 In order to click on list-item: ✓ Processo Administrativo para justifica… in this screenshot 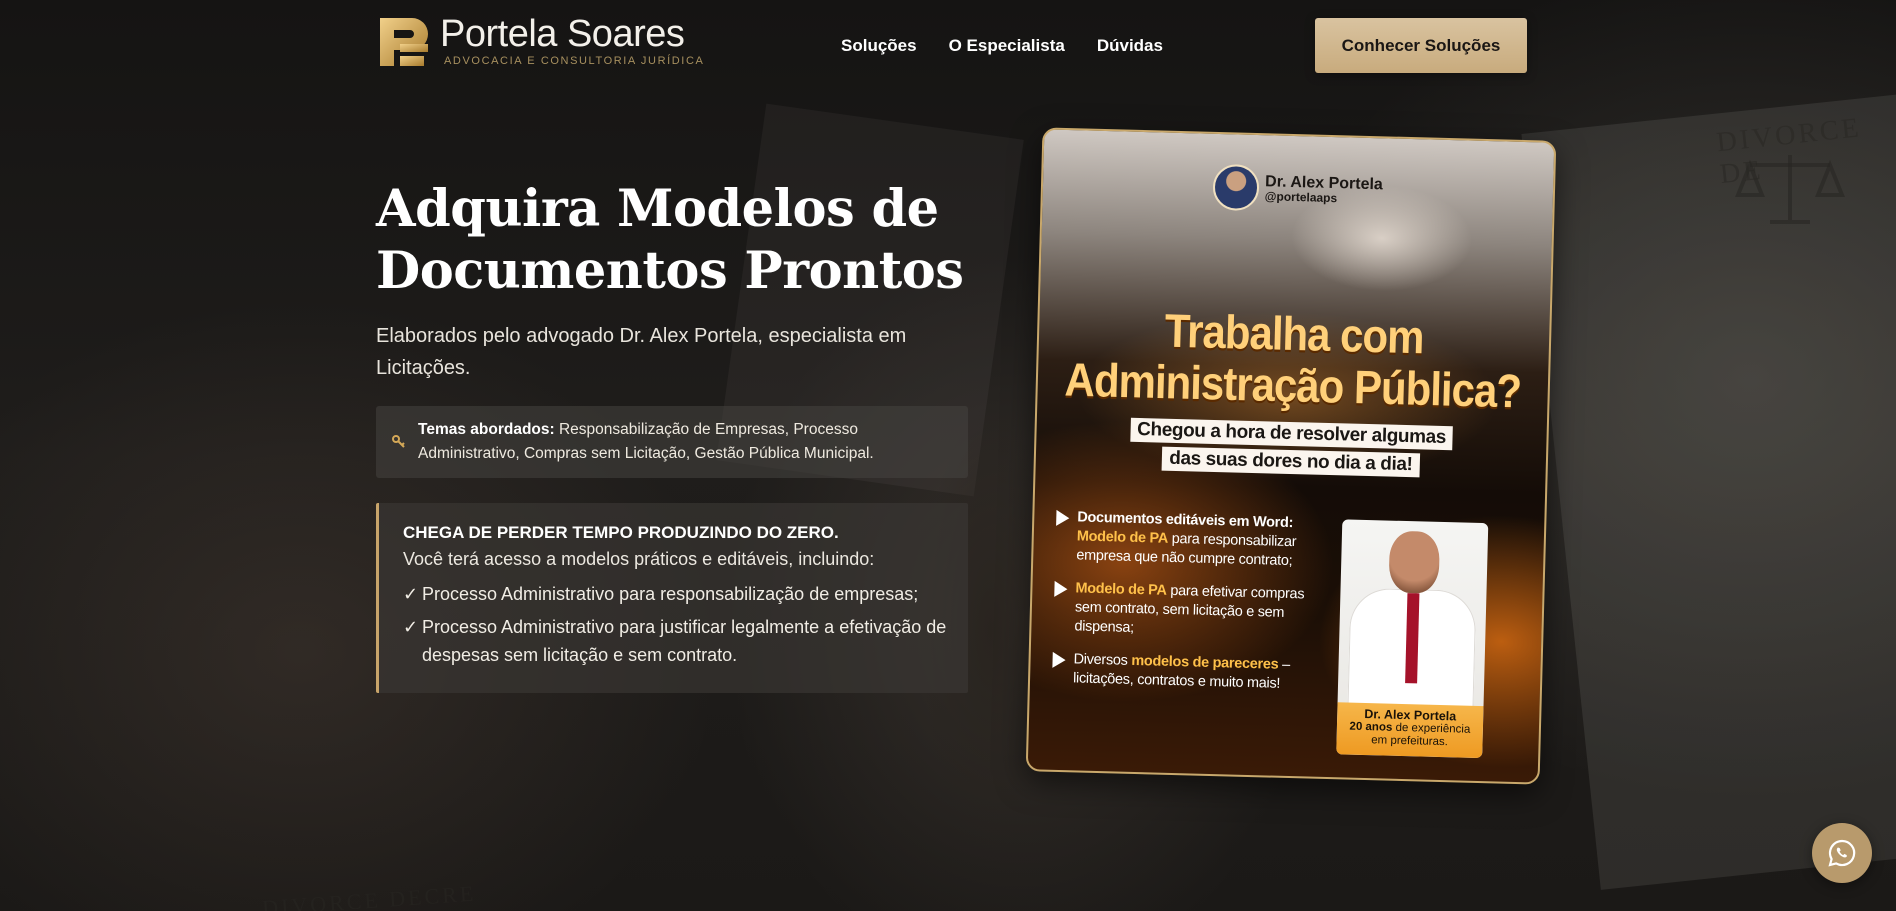, I will do `click(675, 641)`.